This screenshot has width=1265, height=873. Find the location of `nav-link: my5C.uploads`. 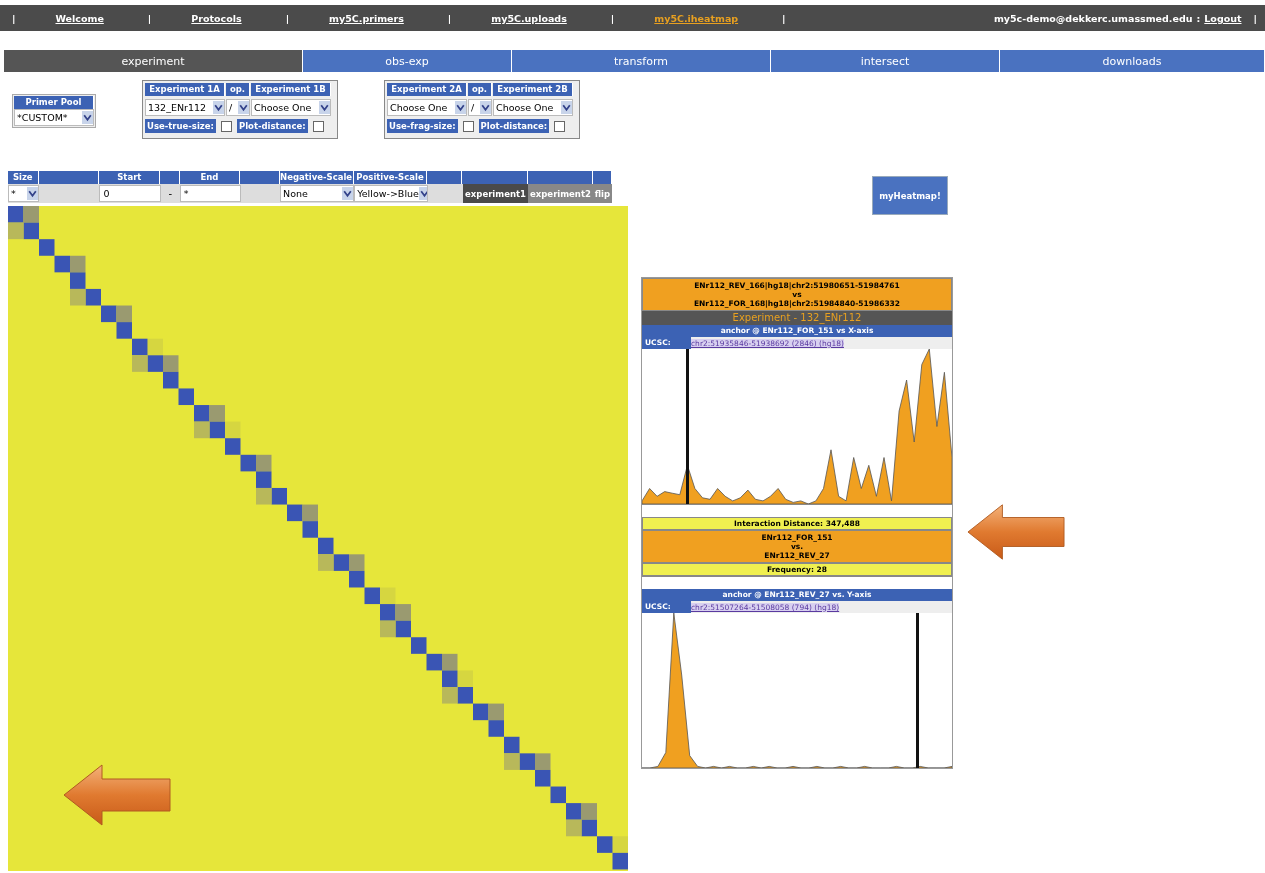

nav-link: my5C.uploads is located at coordinates (529, 18).